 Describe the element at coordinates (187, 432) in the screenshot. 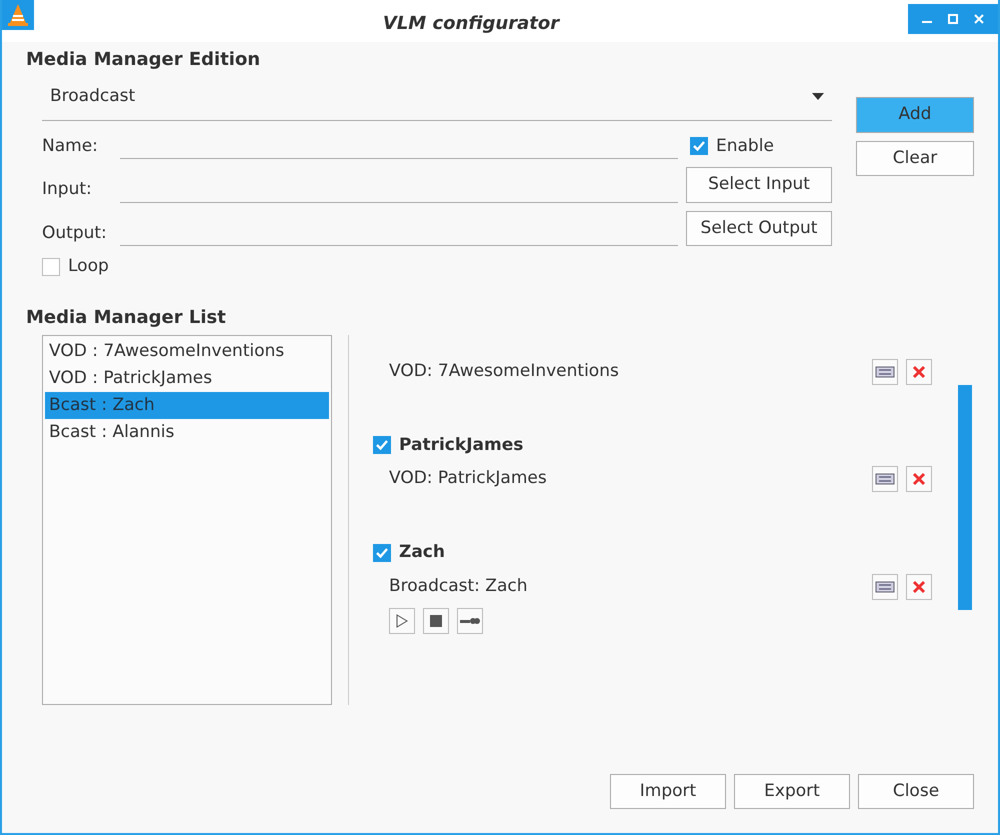

I see `list-item: Bcast : Alannis` at that location.